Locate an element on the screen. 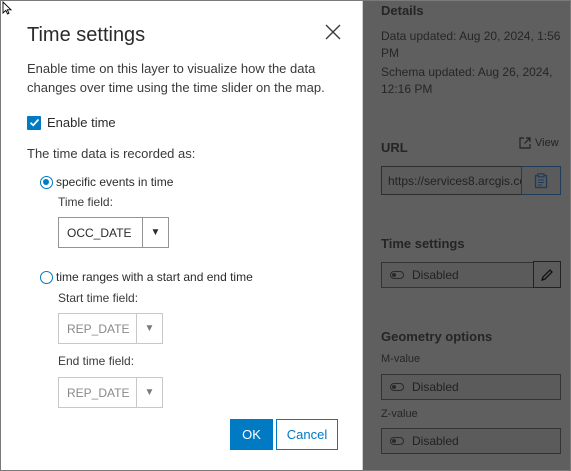  data-updated-text: Data updated: Aug 20, 2024, 1:56 PM is located at coordinates (471, 44).